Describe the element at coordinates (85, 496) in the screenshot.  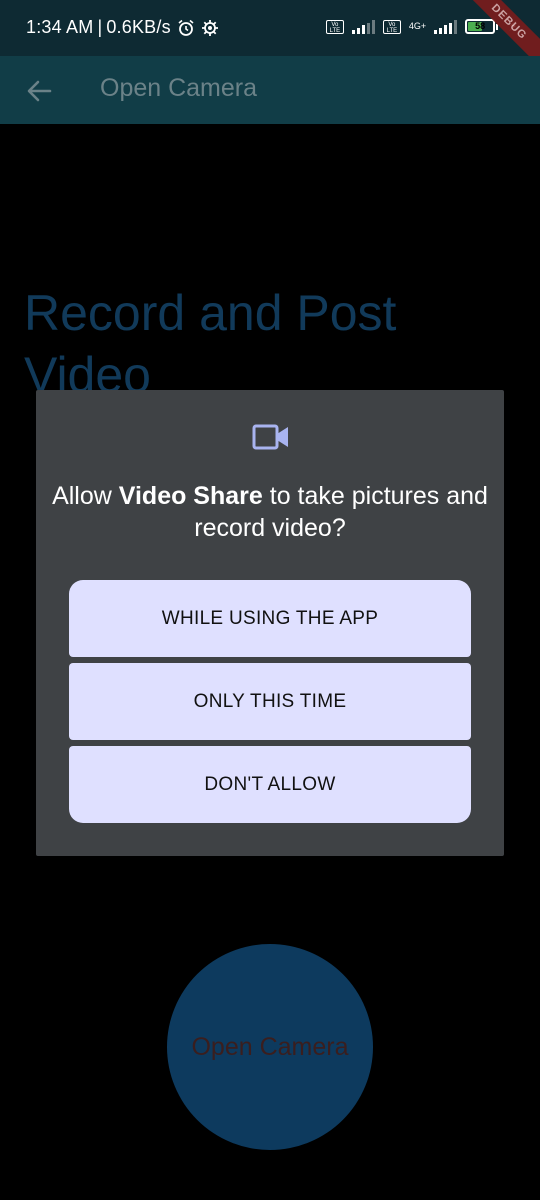
I see `message-prefix: Allow` at that location.